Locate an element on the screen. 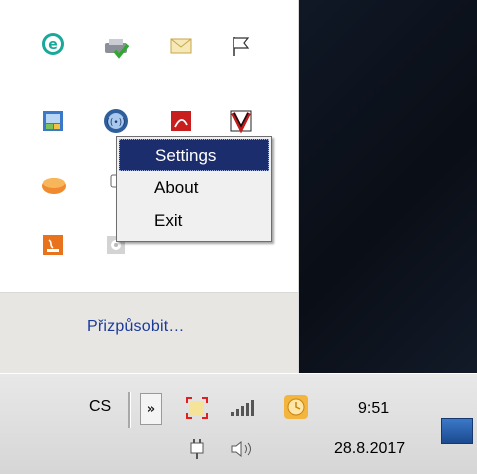 The height and width of the screenshot is (474, 477). clock-date: 28.8.2017 is located at coordinates (369, 449).